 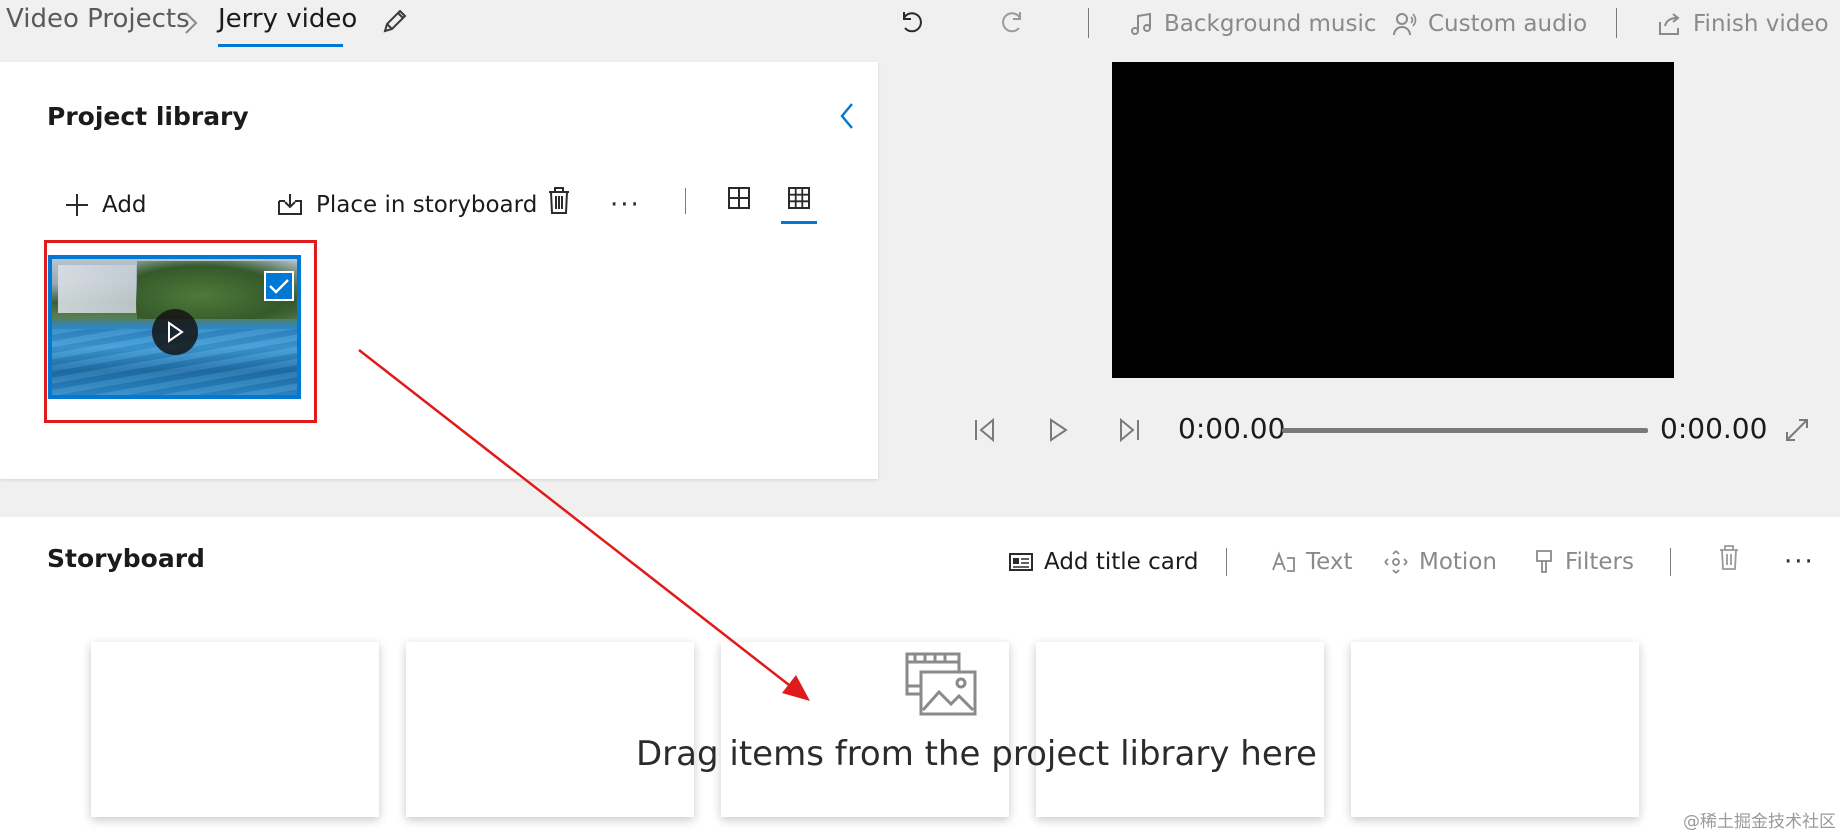 I want to click on custom-audio-label: Custom audio, so click(x=1508, y=24).